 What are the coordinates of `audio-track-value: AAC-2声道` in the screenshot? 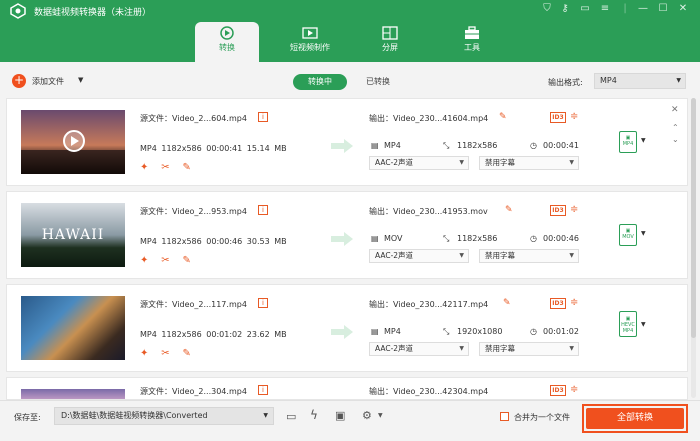 It's located at (394, 255).